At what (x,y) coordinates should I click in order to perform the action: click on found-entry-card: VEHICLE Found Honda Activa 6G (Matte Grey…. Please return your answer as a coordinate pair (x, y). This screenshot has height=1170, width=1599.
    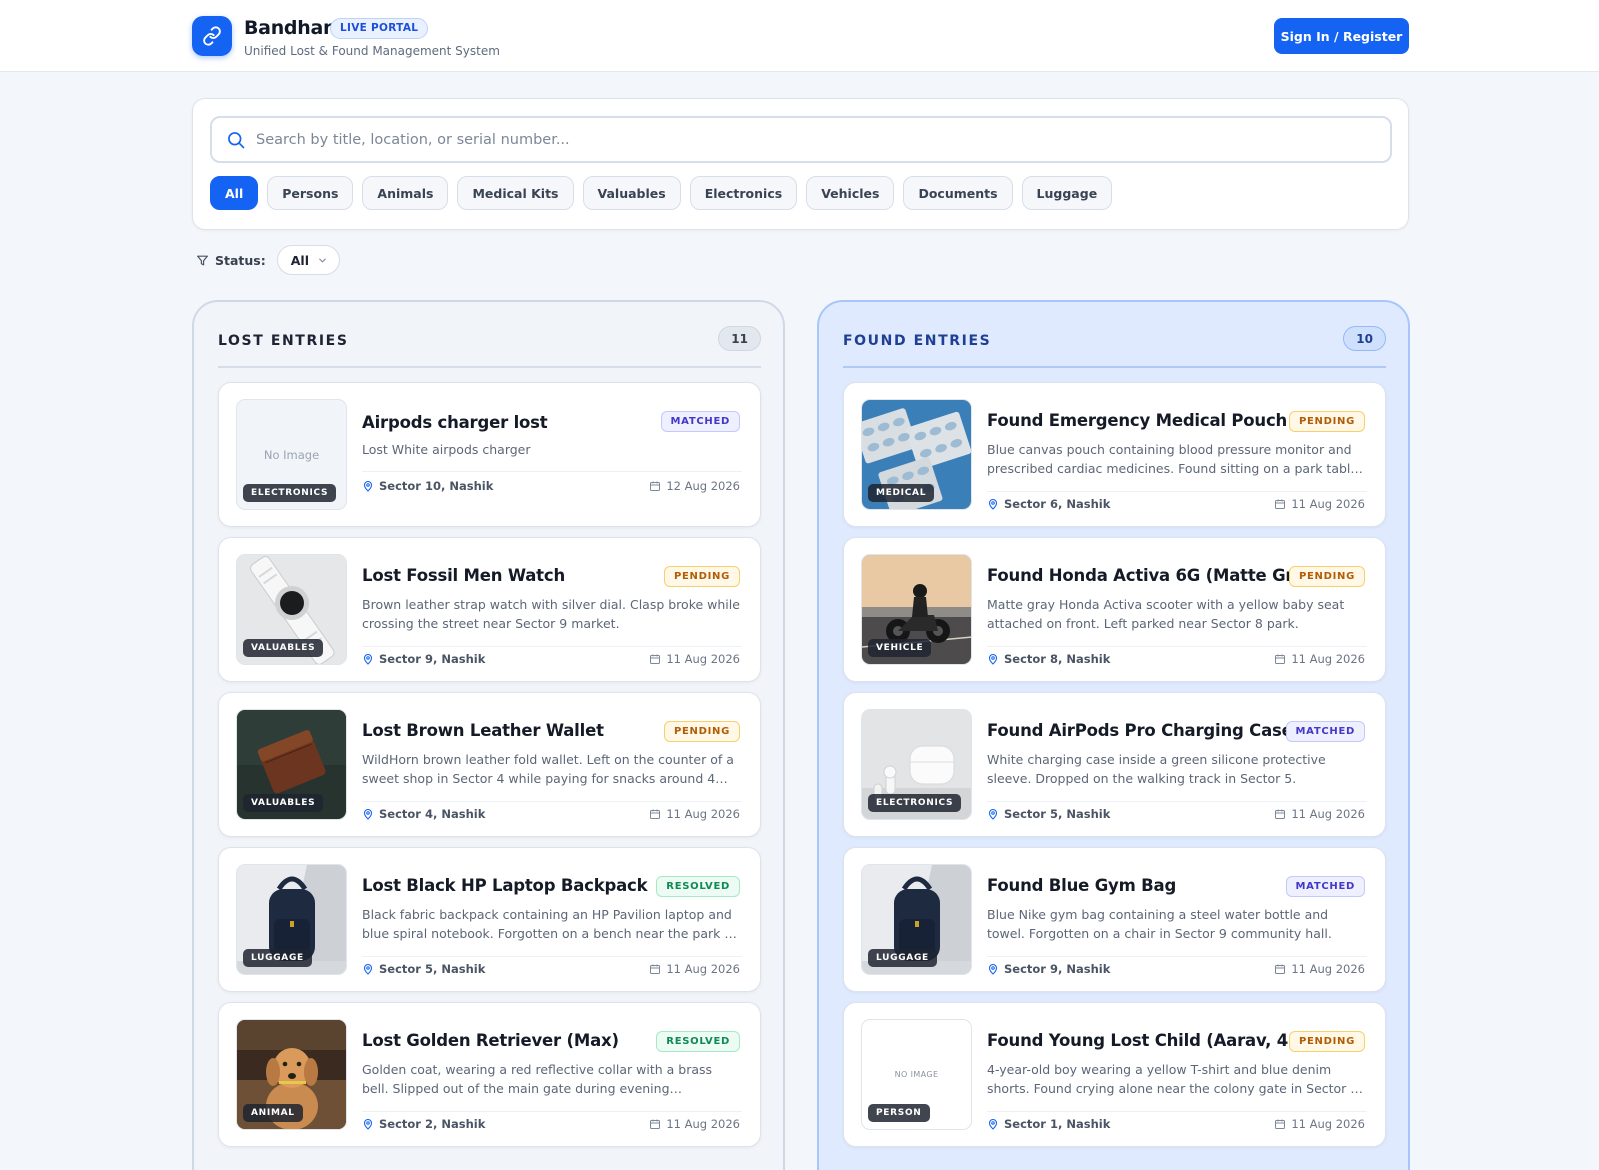
    Looking at the image, I should click on (1114, 609).